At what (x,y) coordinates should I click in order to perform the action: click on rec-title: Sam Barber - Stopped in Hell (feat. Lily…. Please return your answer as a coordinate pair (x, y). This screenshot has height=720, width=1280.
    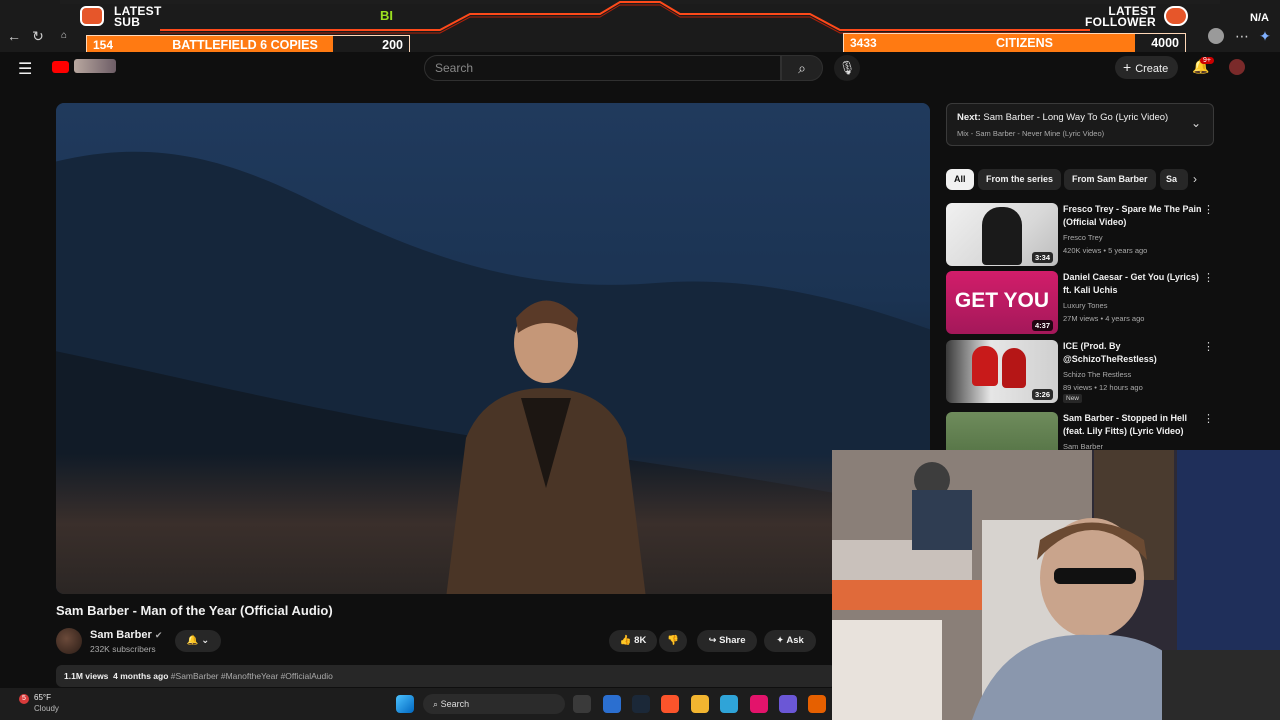
    Looking at the image, I should click on (1133, 425).